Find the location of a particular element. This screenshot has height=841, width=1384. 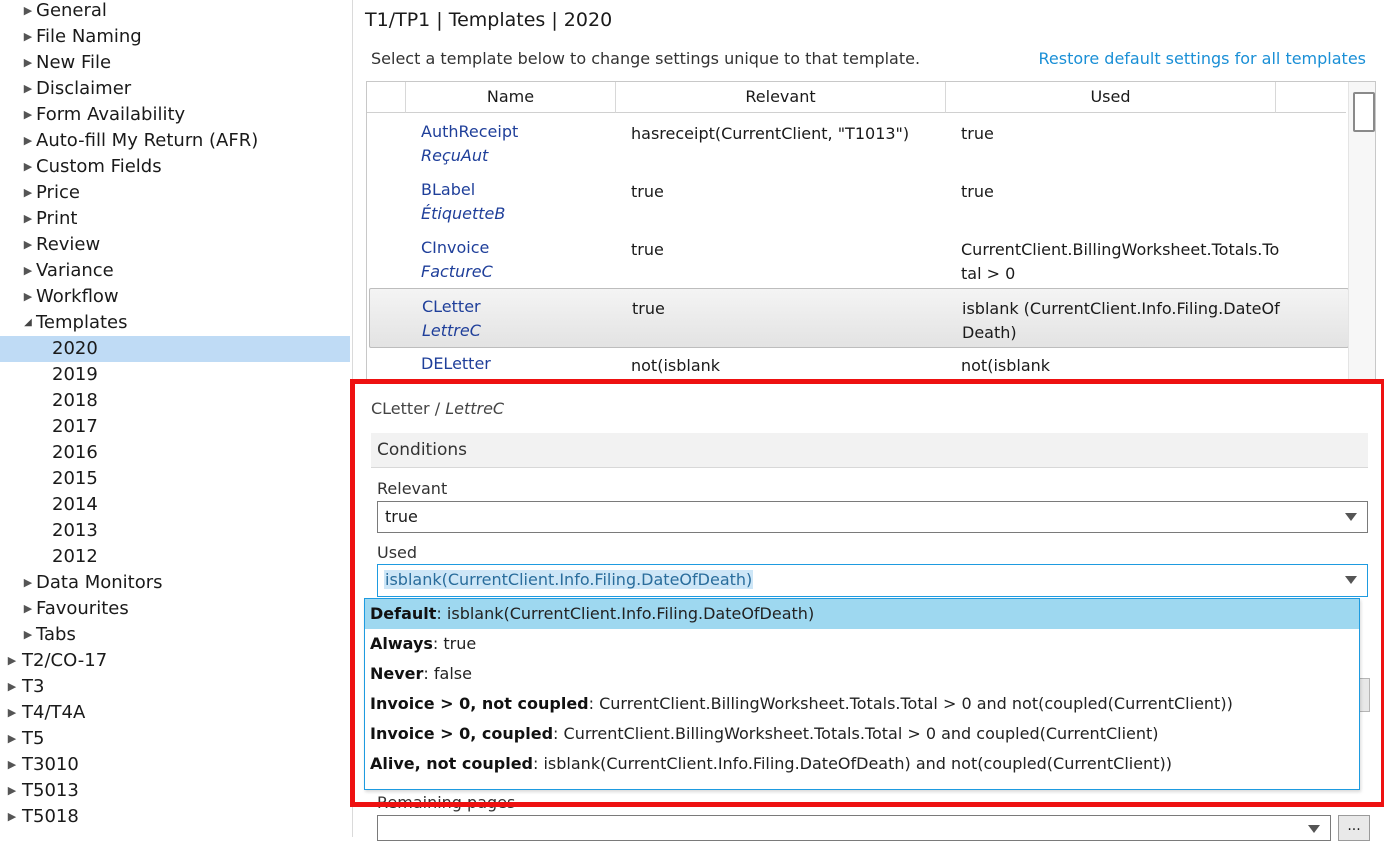

tree-item-2019: 2019 is located at coordinates (175, 375).